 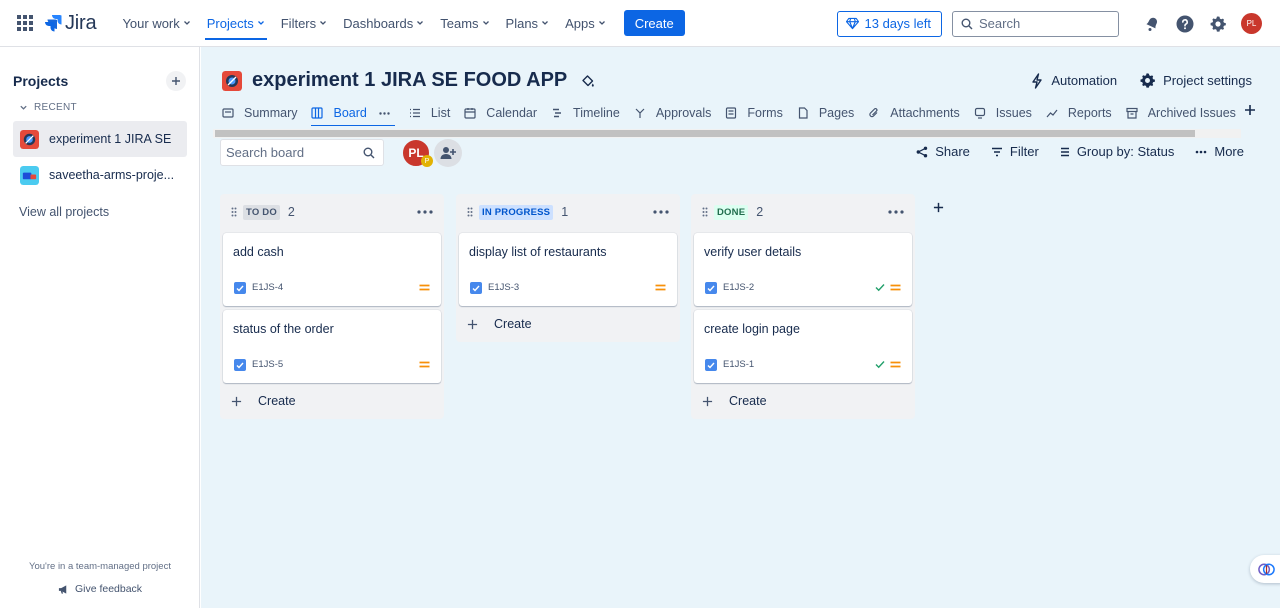 I want to click on help-icon, so click(x=1185, y=24).